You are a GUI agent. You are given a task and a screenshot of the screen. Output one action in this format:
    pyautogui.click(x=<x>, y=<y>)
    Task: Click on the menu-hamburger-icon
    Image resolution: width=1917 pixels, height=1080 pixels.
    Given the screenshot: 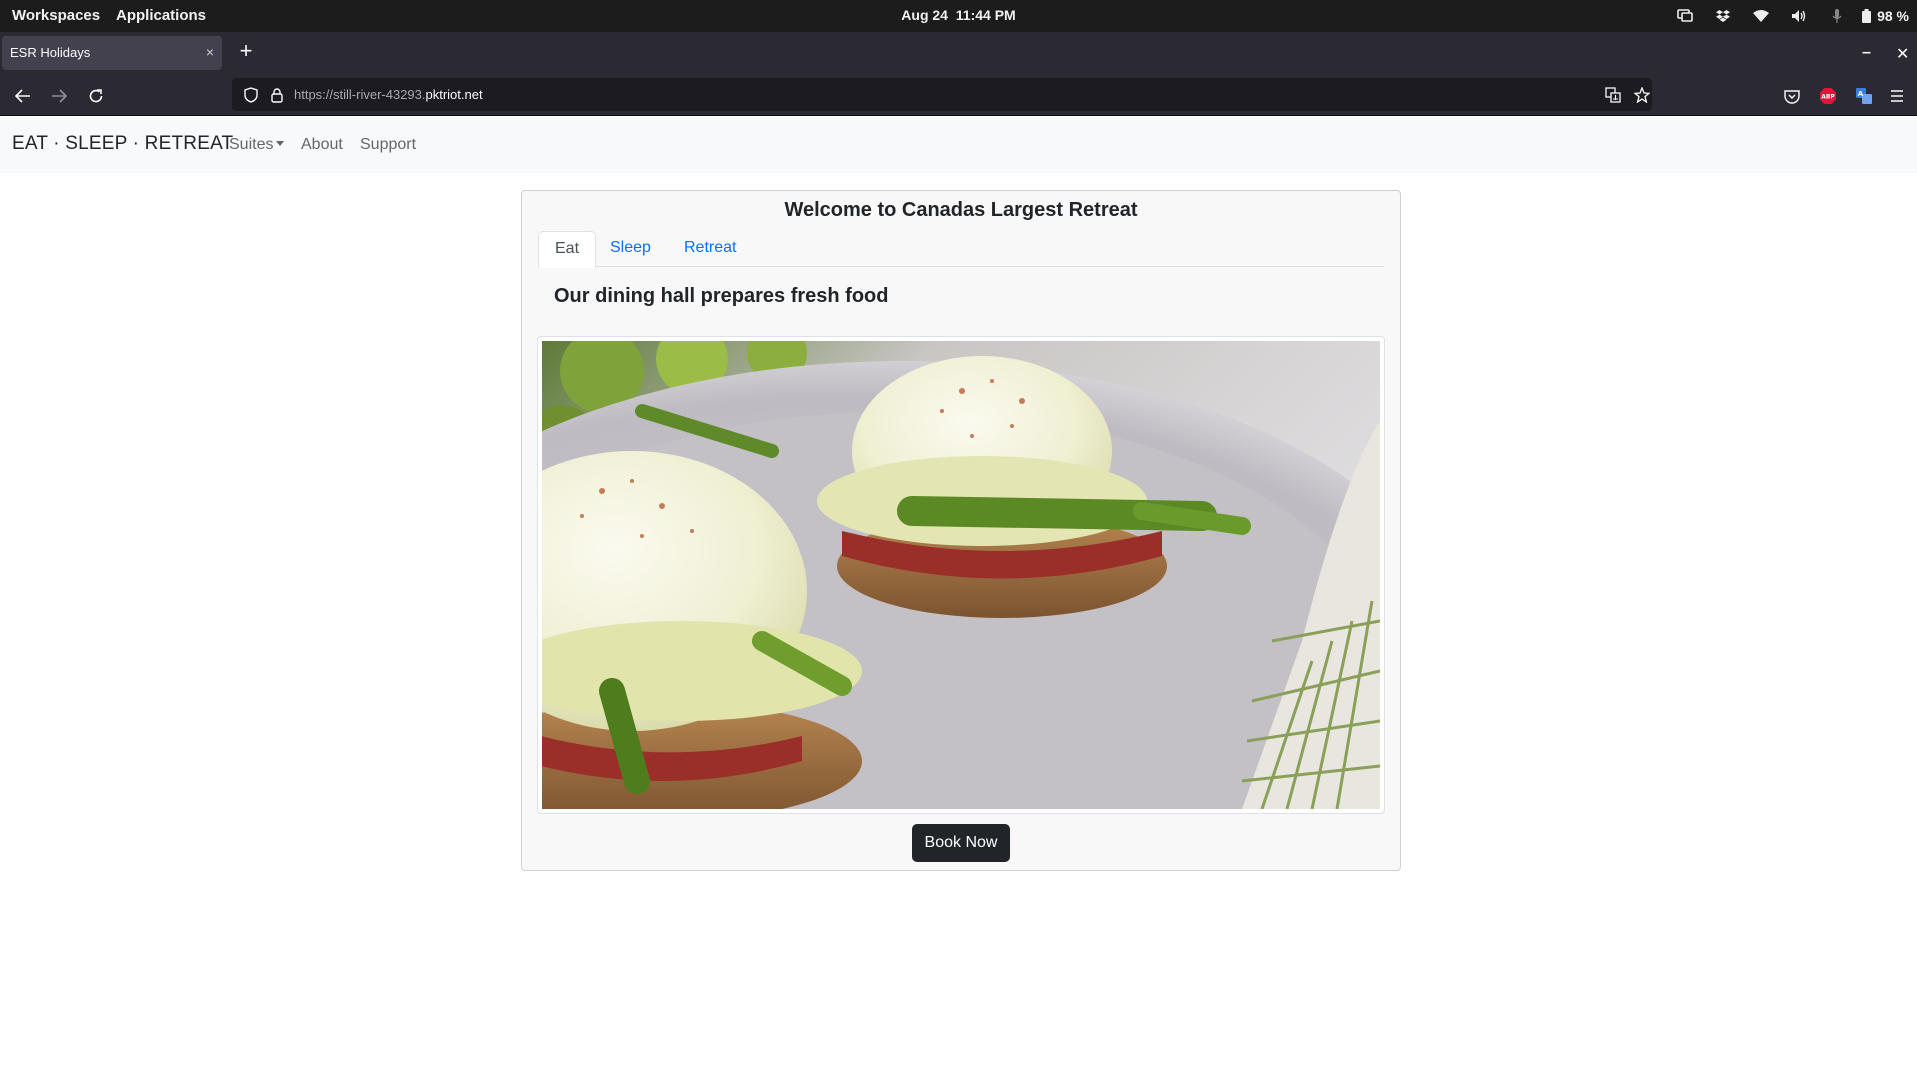 What is the action you would take?
    pyautogui.click(x=1897, y=96)
    